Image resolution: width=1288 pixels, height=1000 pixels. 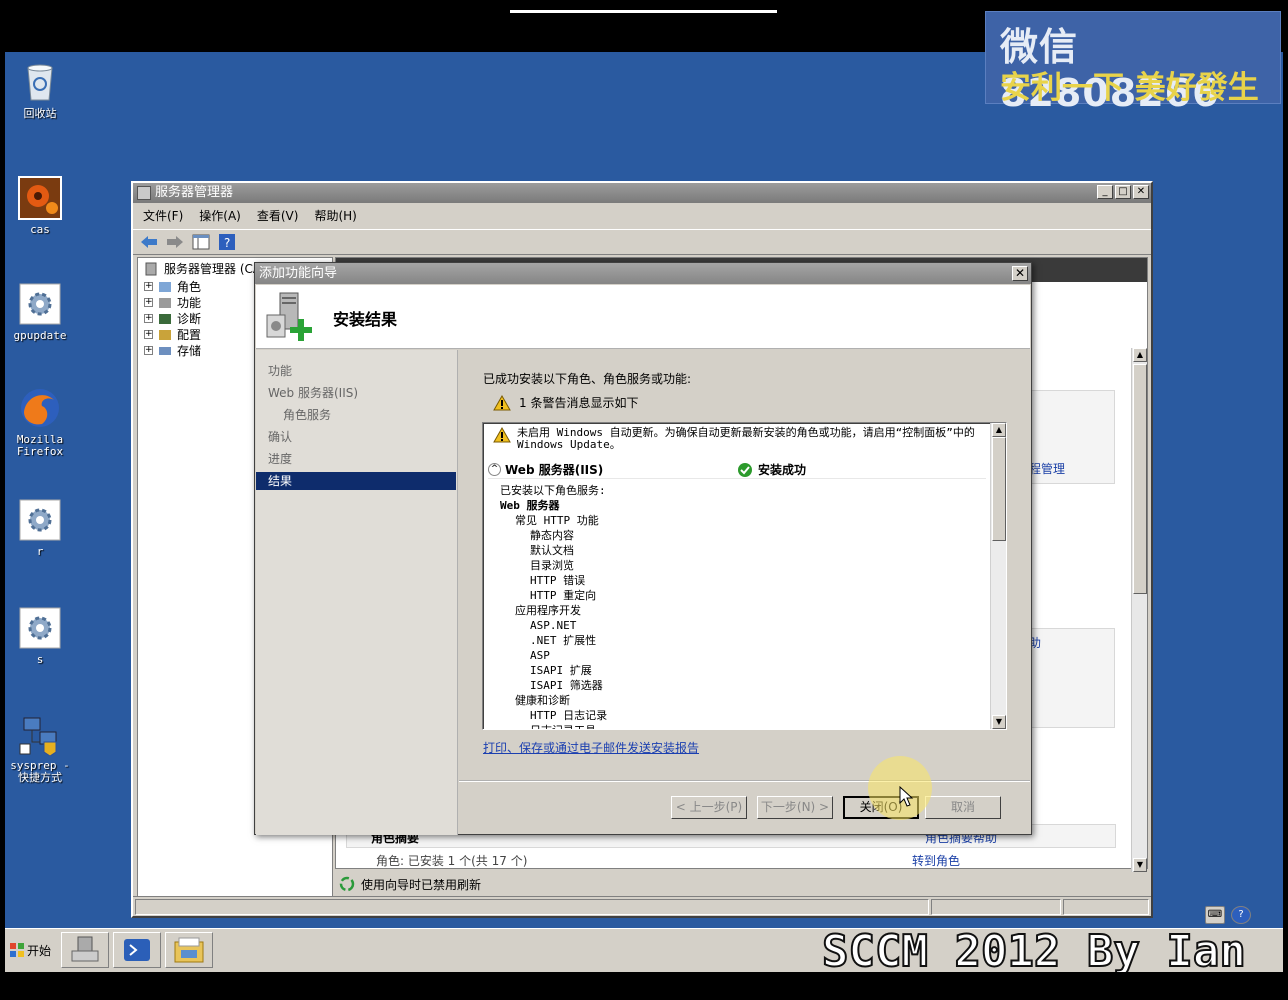 What do you see at coordinates (175, 242) in the screenshot?
I see `forward-arrow-icon` at bounding box center [175, 242].